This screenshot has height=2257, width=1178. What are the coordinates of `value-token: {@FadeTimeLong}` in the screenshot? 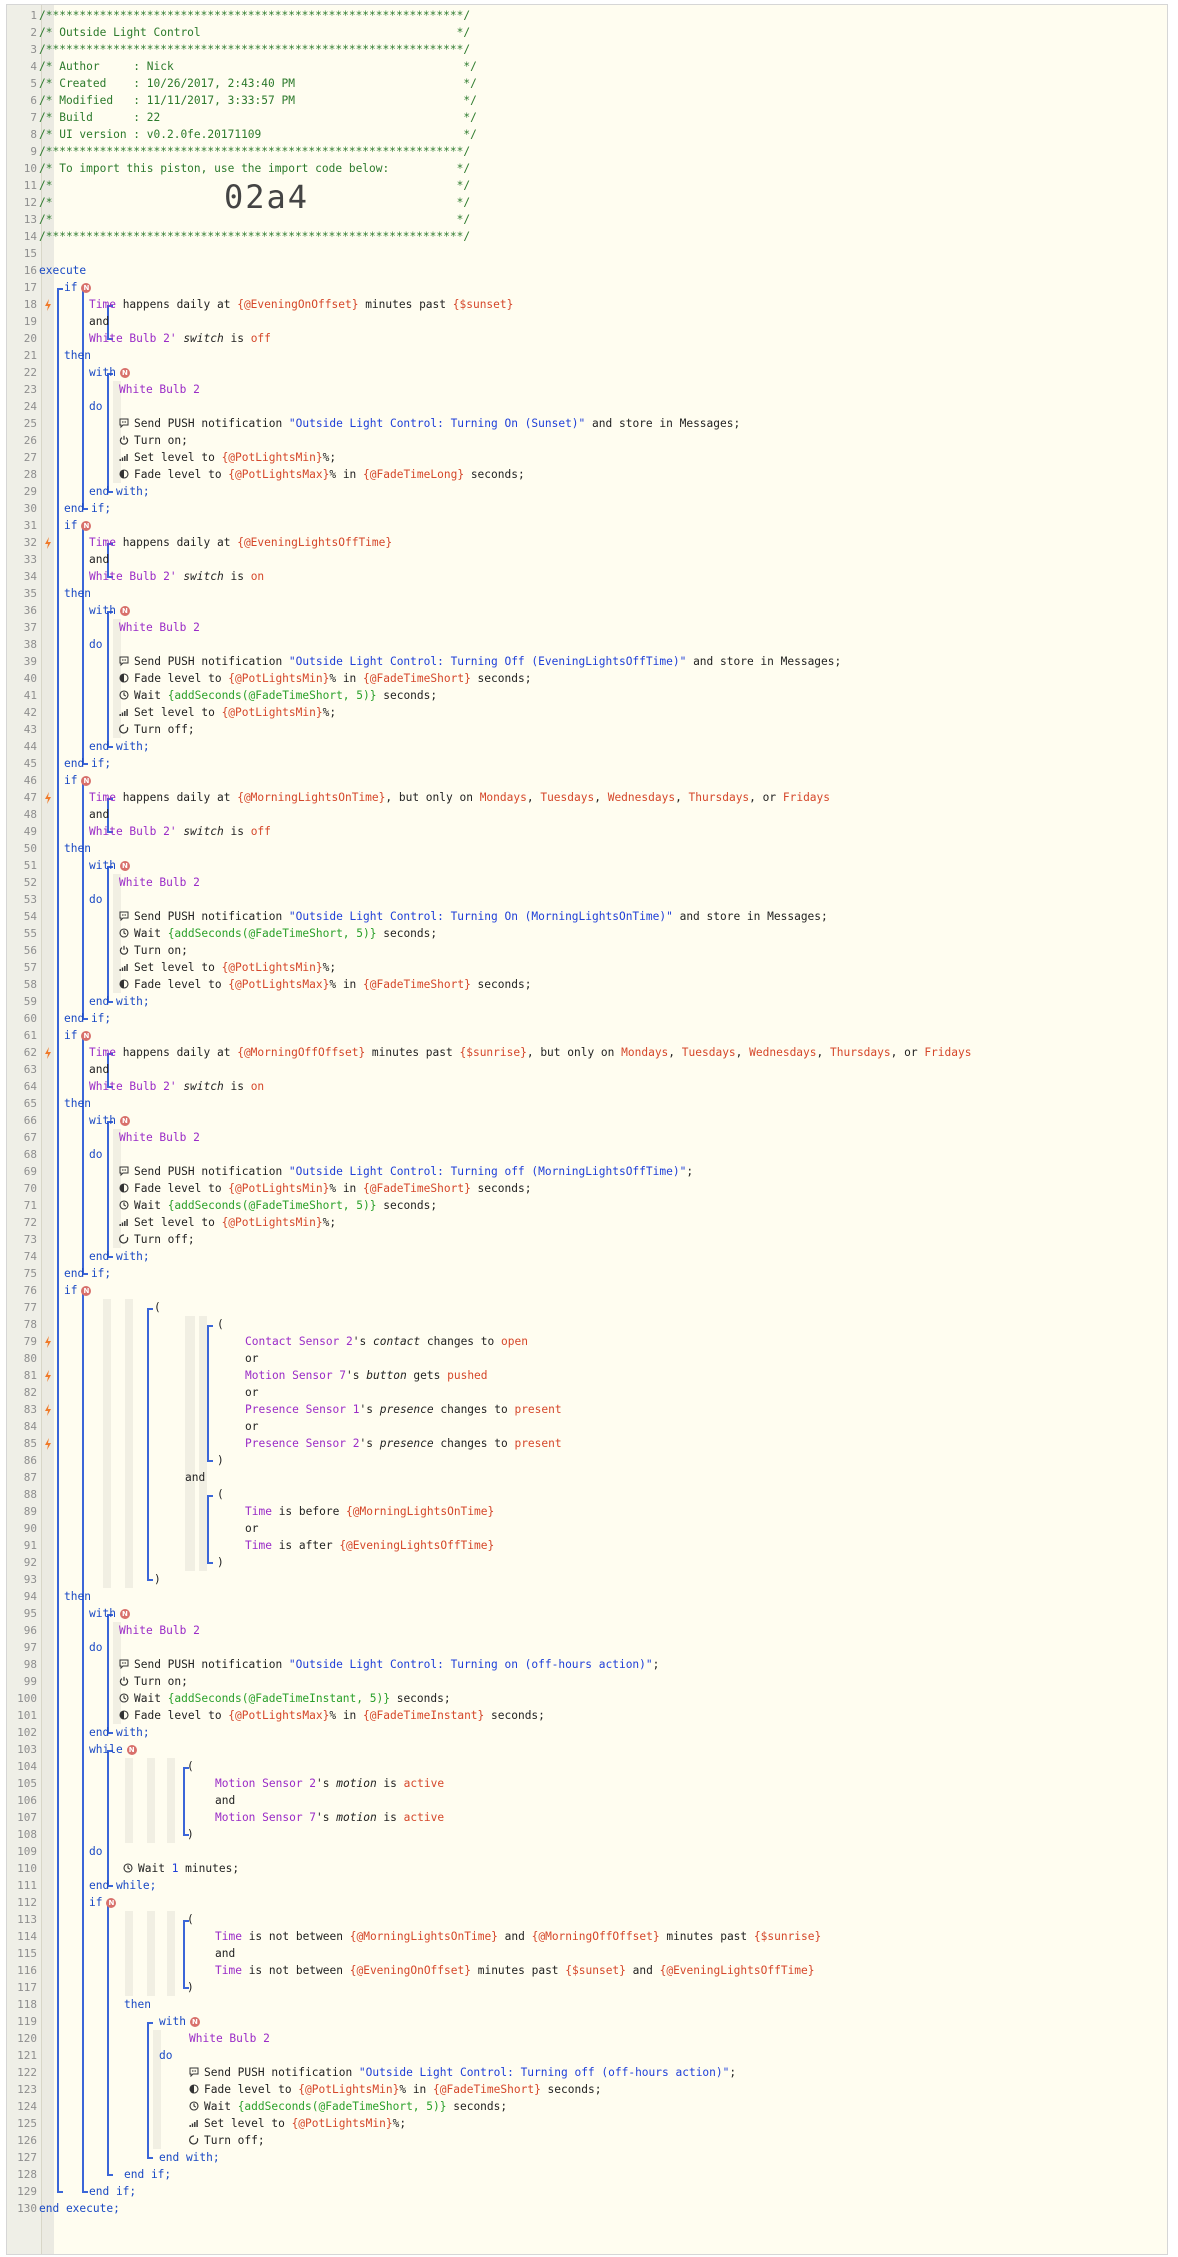 It's located at (413, 474).